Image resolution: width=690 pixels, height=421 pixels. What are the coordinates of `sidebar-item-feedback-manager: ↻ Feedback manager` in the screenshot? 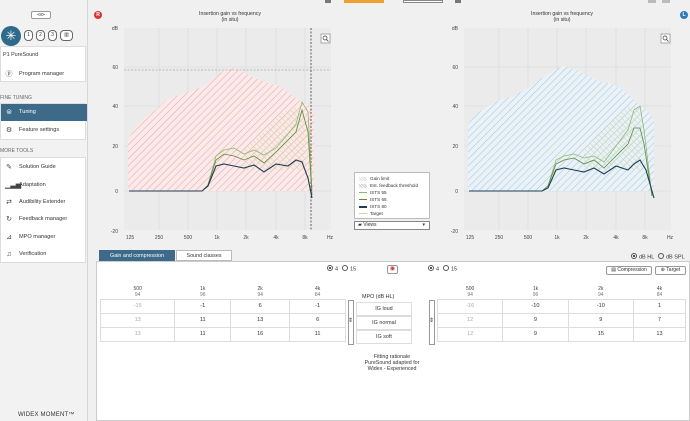 It's located at (44, 219).